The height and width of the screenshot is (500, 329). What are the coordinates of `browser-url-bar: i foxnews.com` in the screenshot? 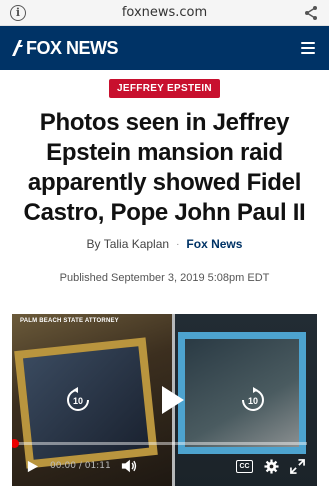 It's located at (164, 13).